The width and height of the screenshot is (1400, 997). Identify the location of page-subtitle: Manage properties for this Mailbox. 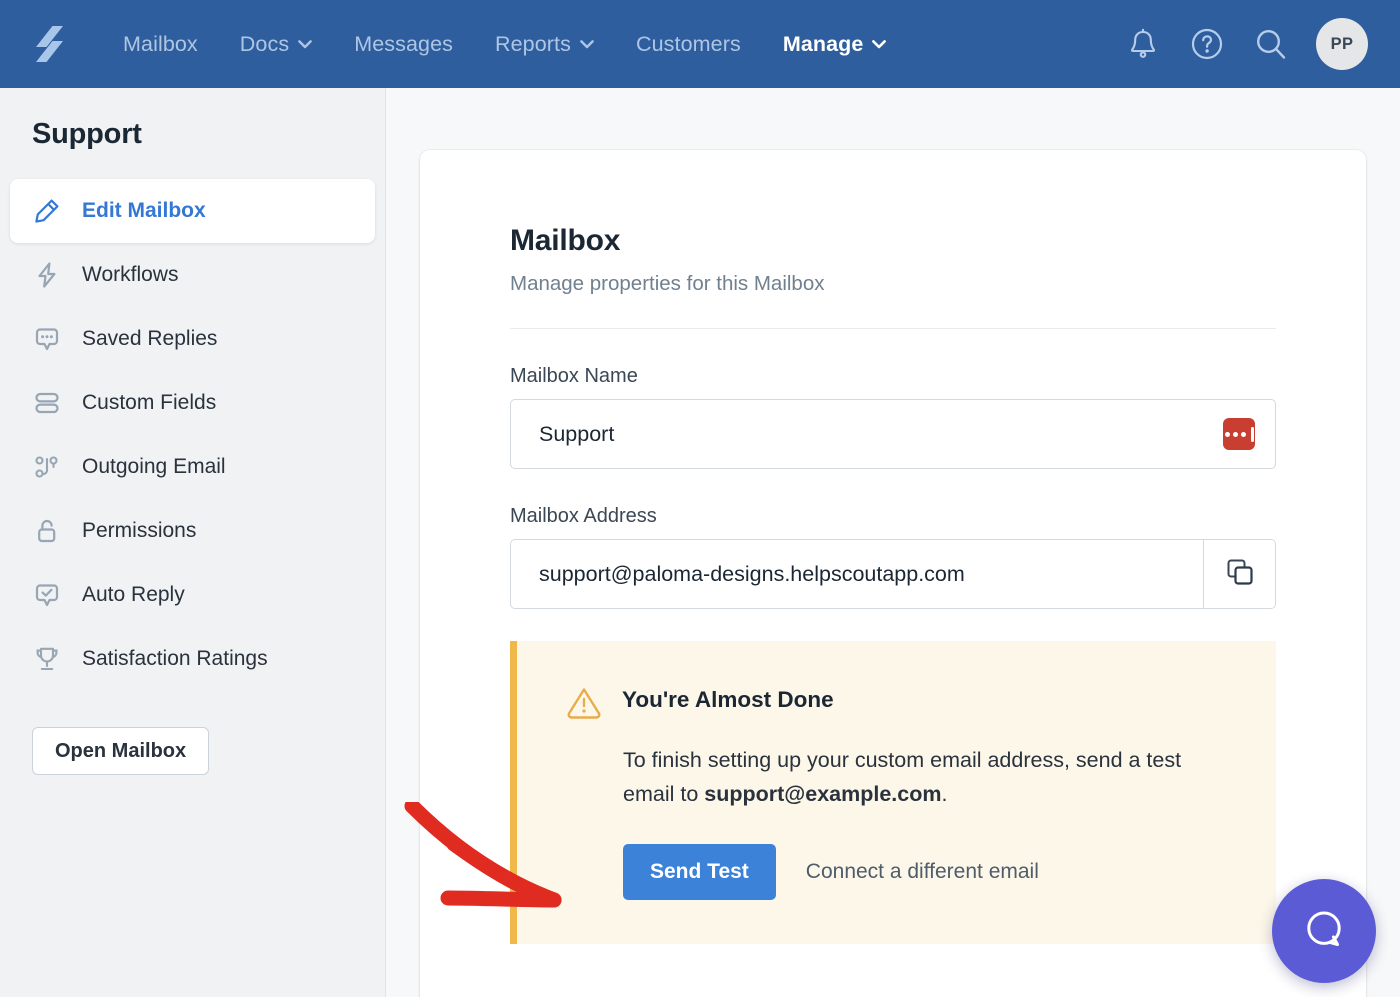
(667, 283).